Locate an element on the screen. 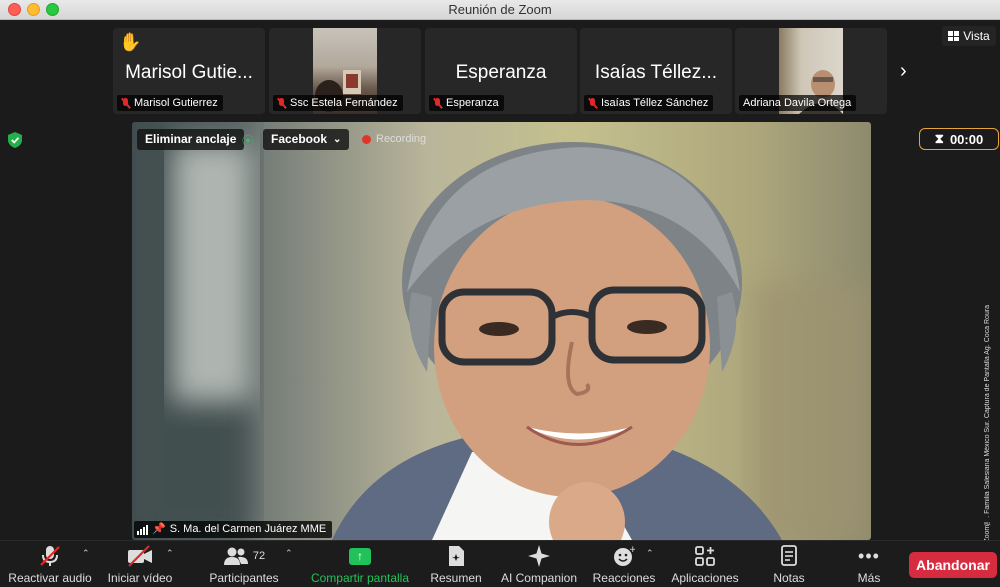 This screenshot has height=587, width=1000. participant-tile-isaias: Isaías Téllez... Isaías Téllez Sánchez is located at coordinates (656, 71).